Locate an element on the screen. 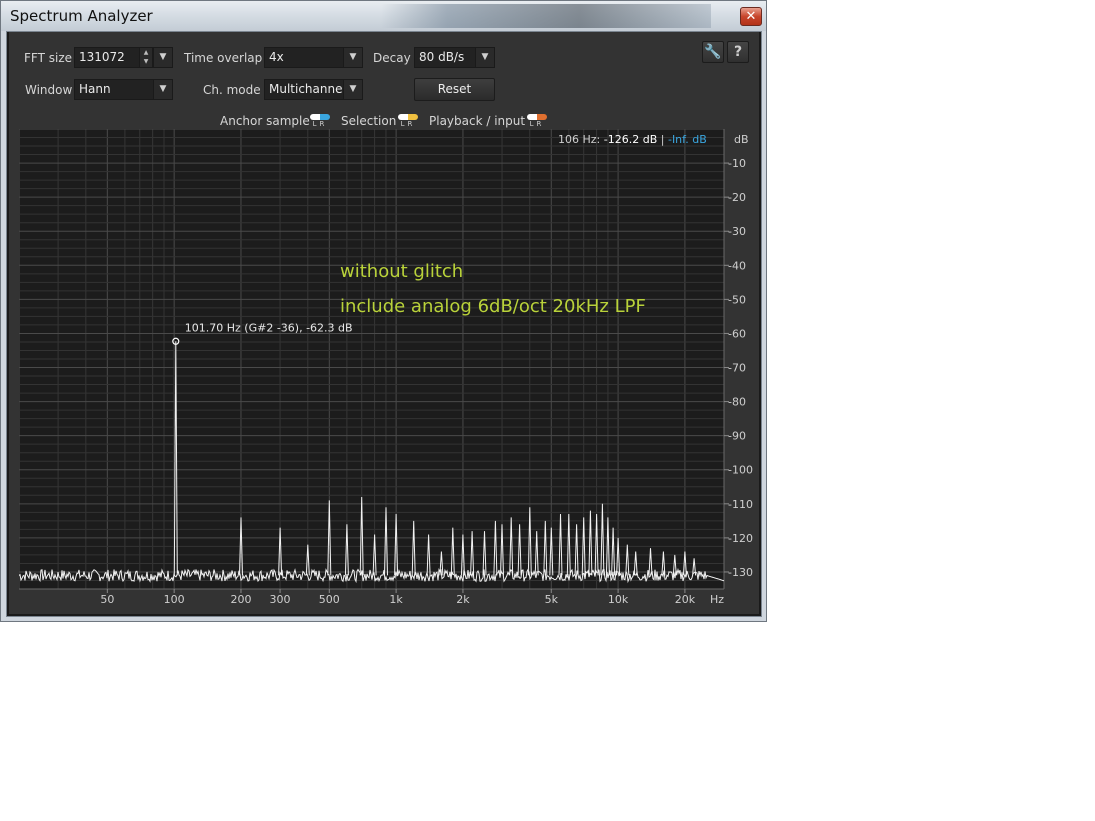 The height and width of the screenshot is (821, 1095). x-tick-label: 2k is located at coordinates (463, 599).